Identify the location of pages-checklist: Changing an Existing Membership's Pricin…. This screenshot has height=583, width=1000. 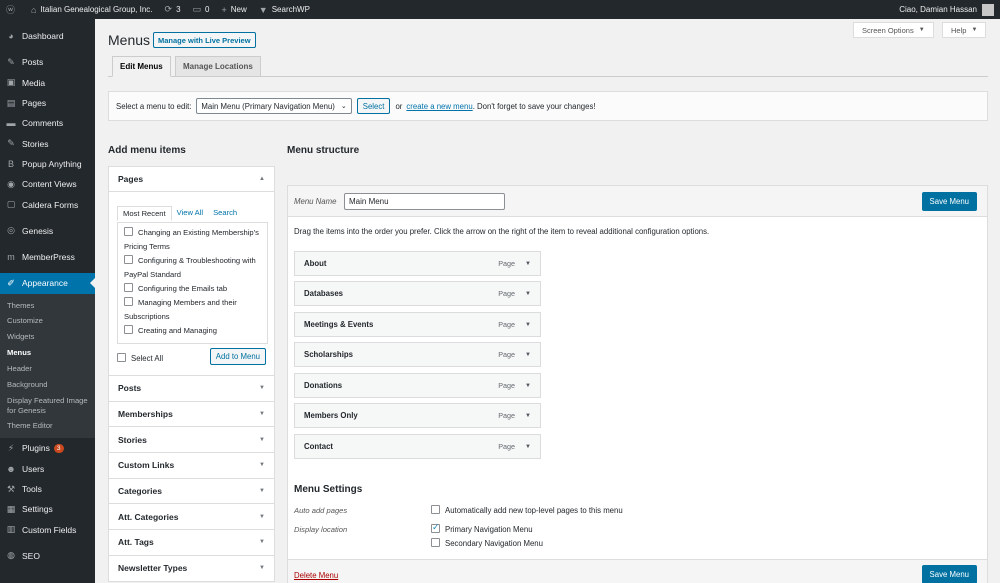
(192, 283).